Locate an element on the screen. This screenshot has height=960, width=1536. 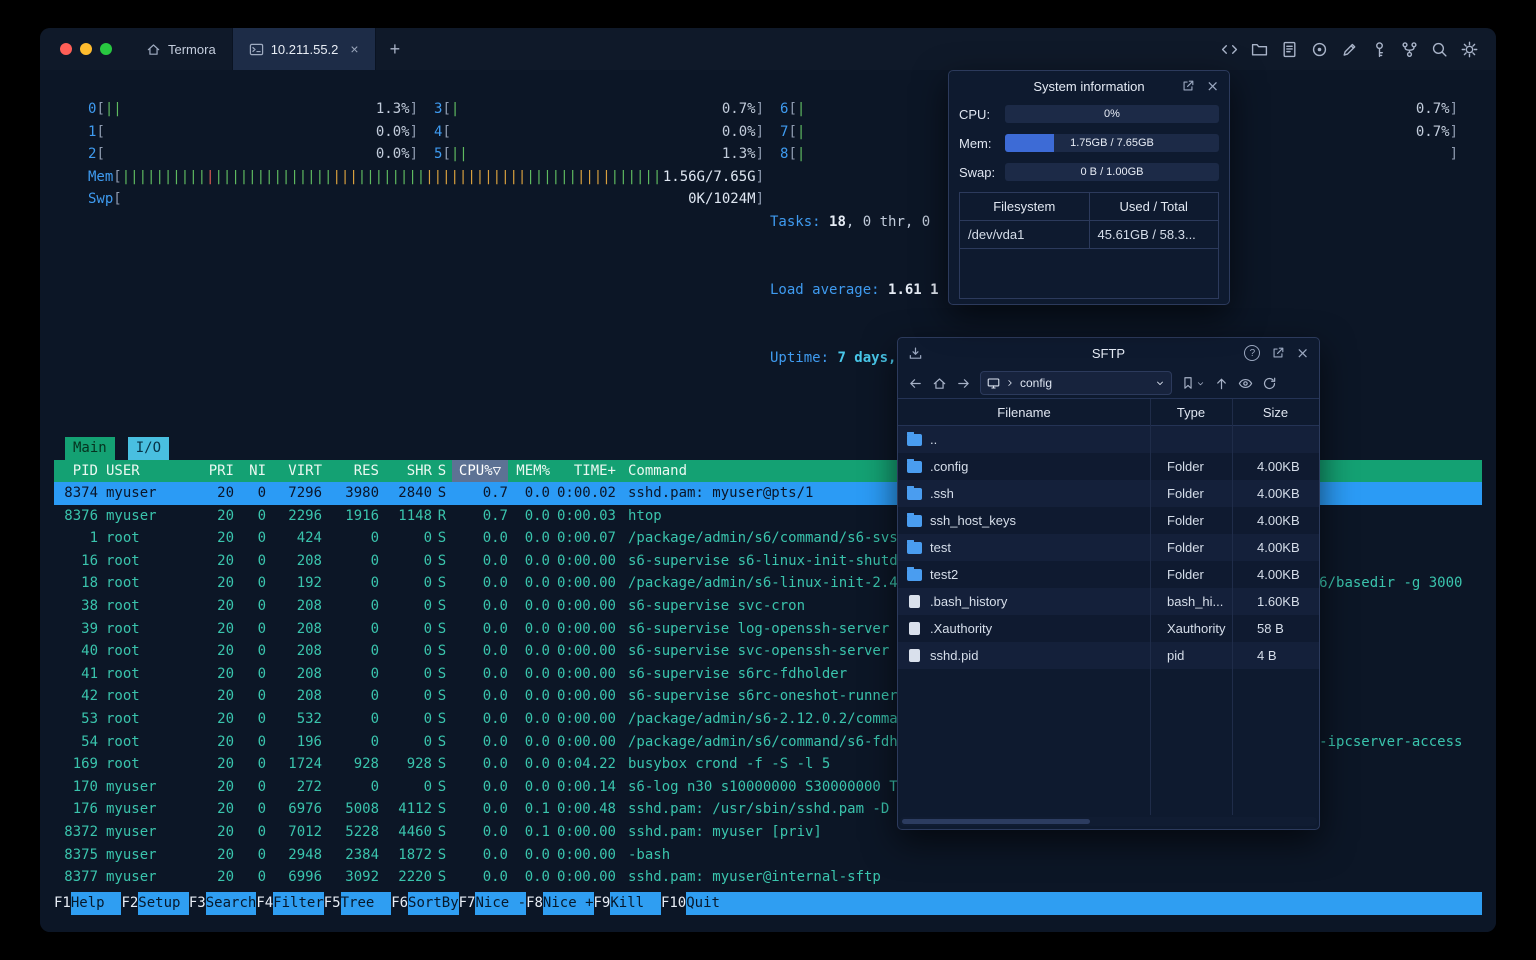
title-toolbar is located at coordinates (1358, 49).